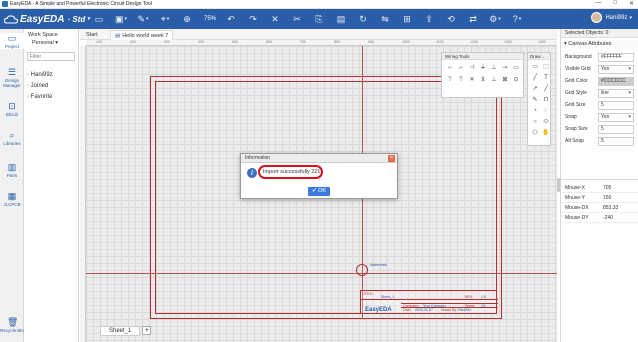 The image size is (638, 342). Describe the element at coordinates (472, 68) in the screenshot. I see `wiring-tool-icon: ⊣` at that location.